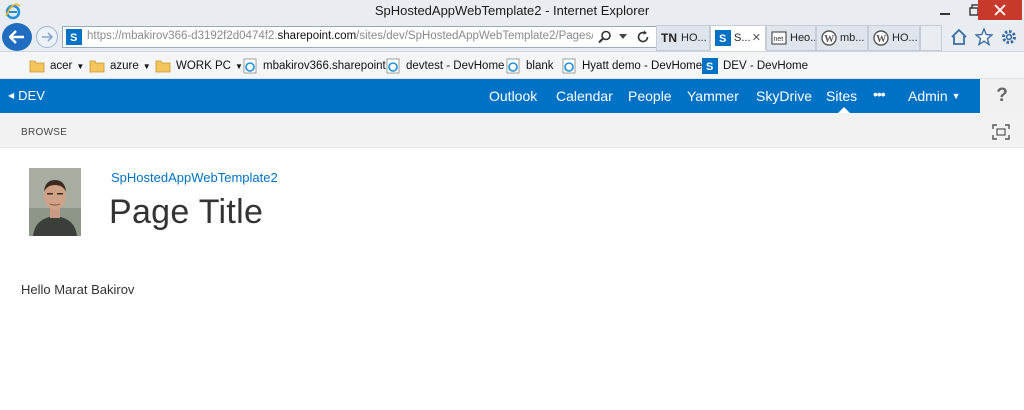  I want to click on help-icon: ?, so click(1002, 95).